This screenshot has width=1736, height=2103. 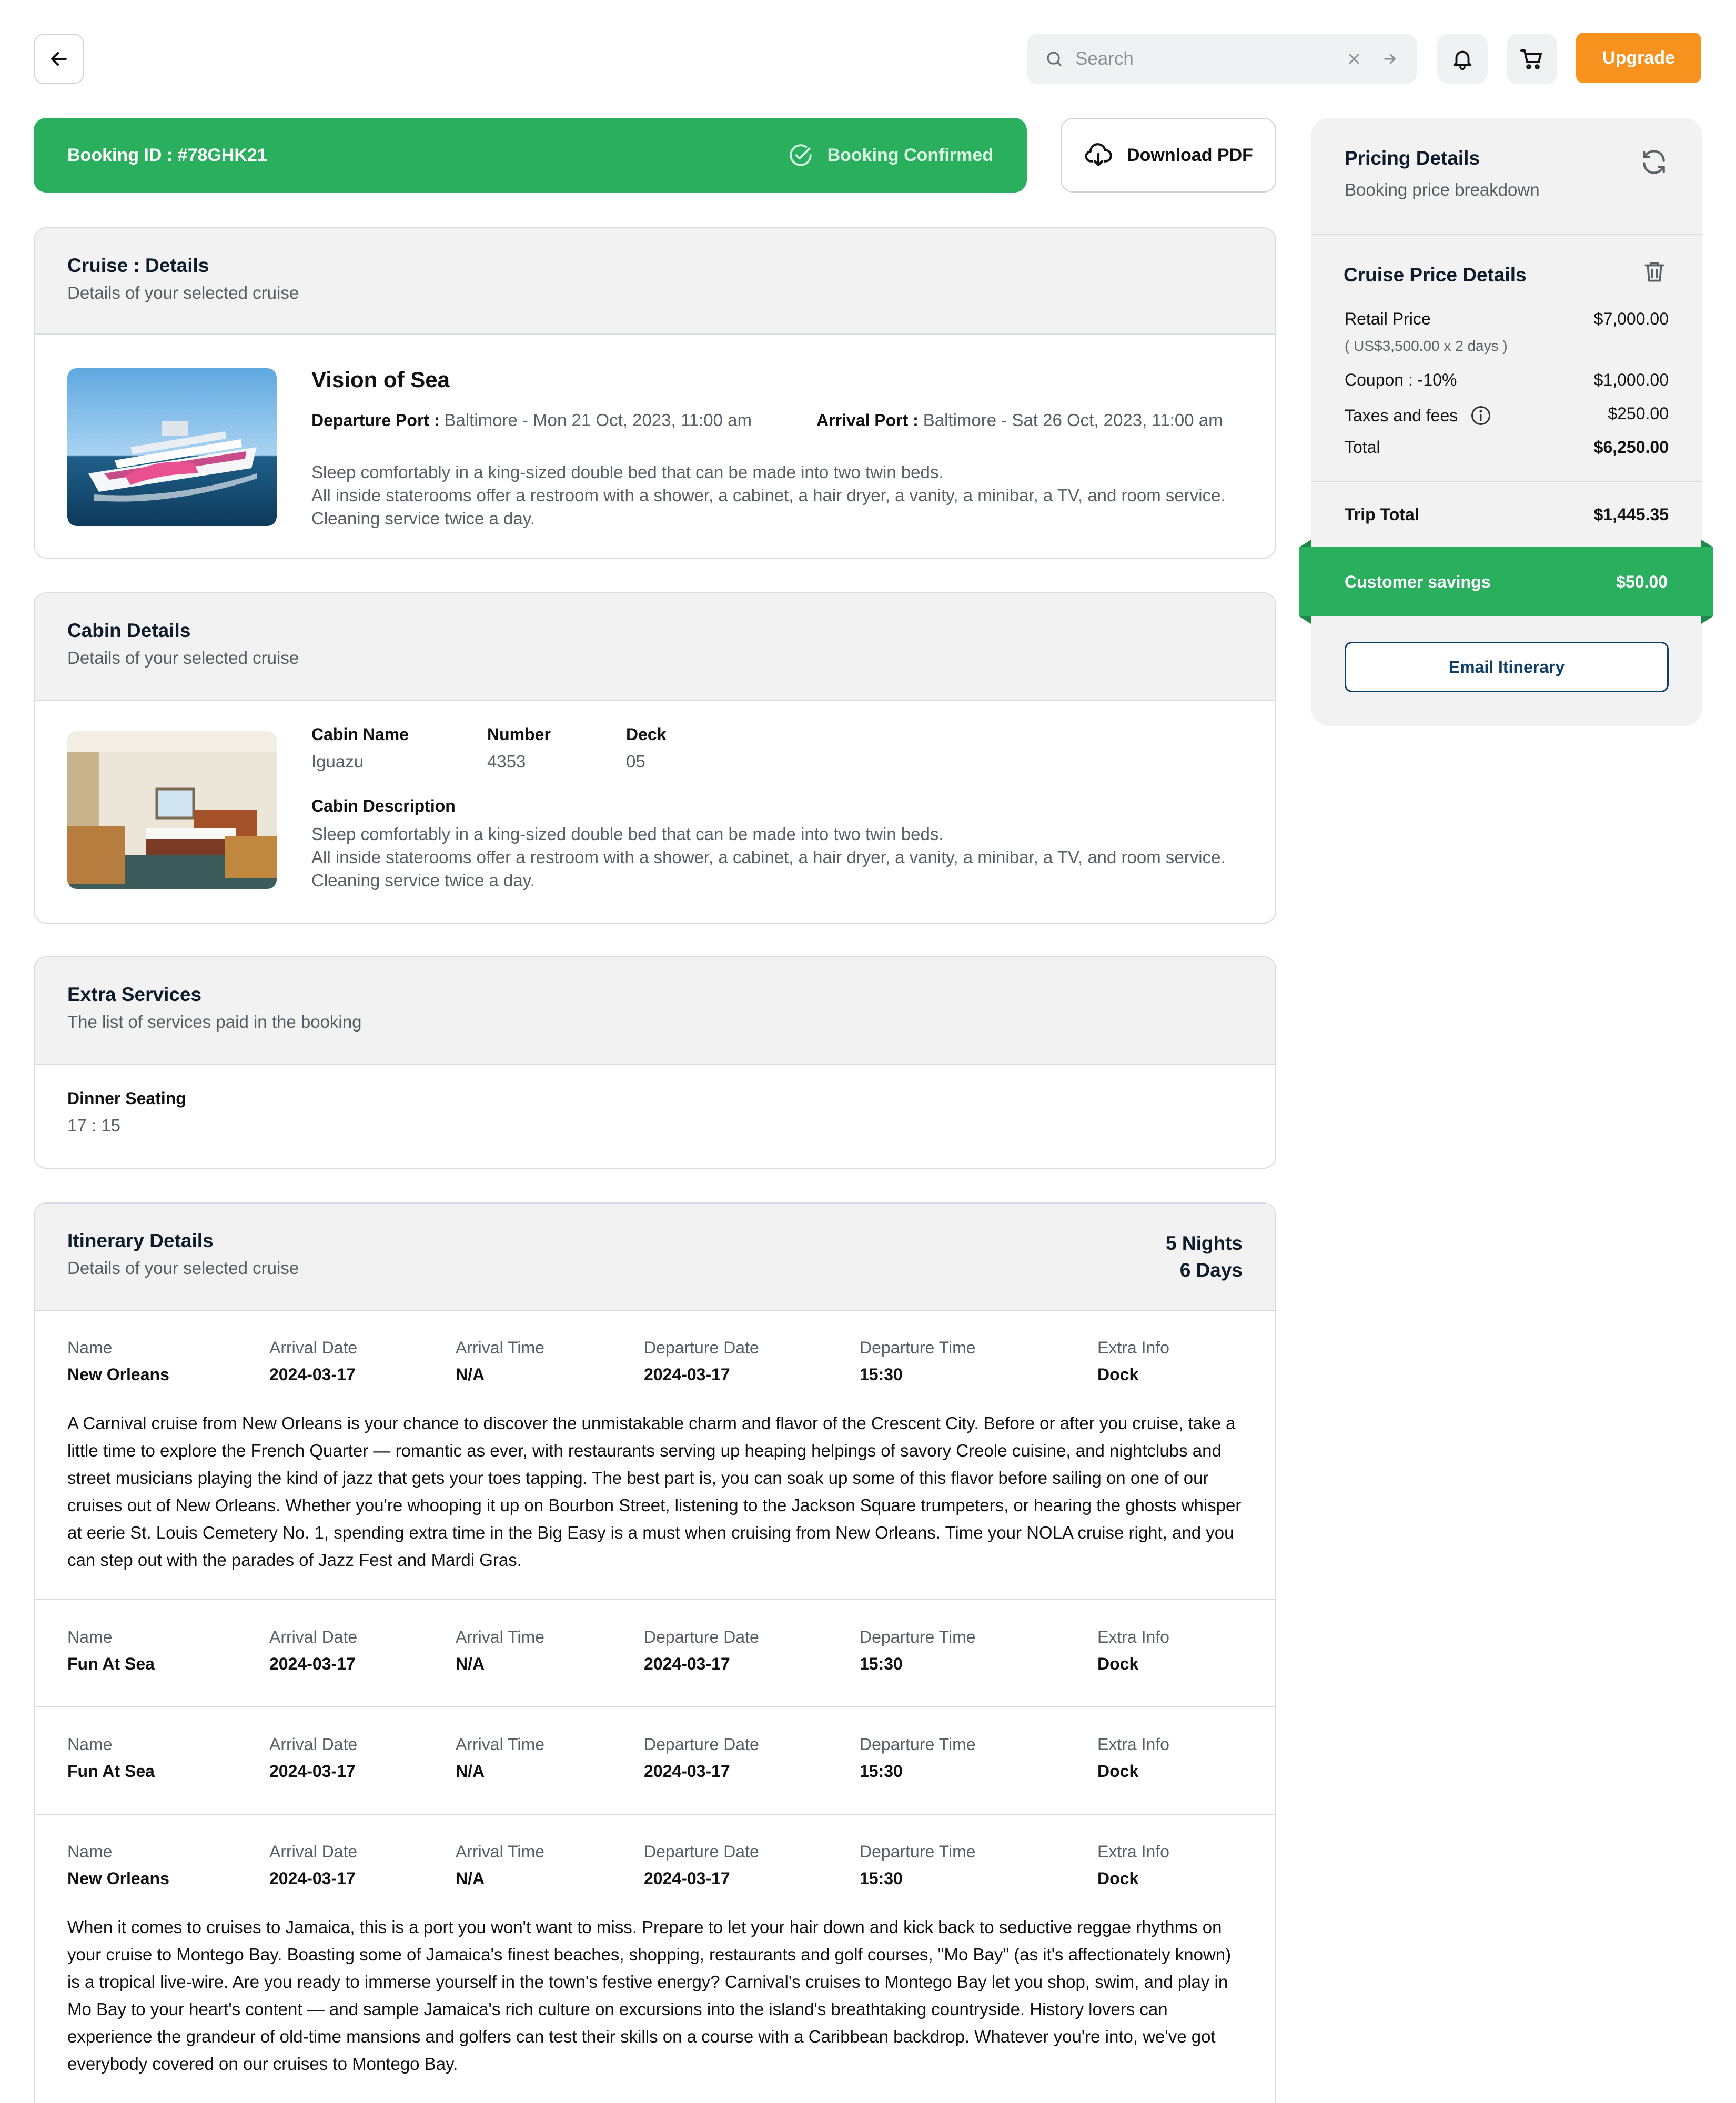 I want to click on booking-status-label: Booking Confirmed, so click(x=910, y=155).